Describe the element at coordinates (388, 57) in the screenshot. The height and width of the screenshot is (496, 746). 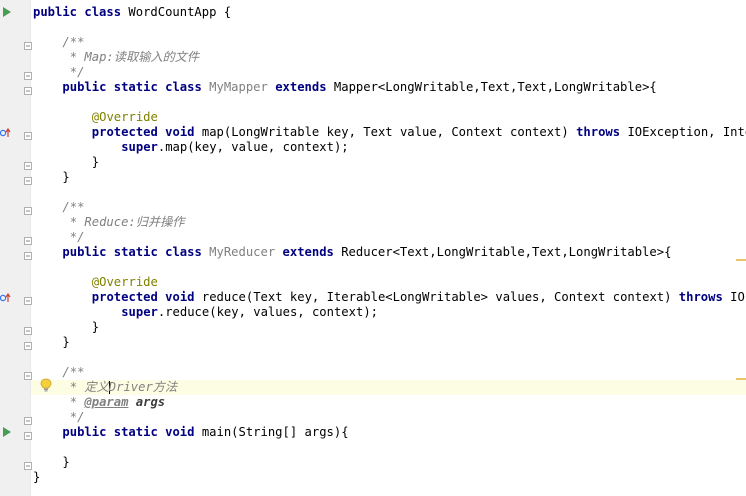
I see `code-line: * Map:读取输入的文件` at that location.